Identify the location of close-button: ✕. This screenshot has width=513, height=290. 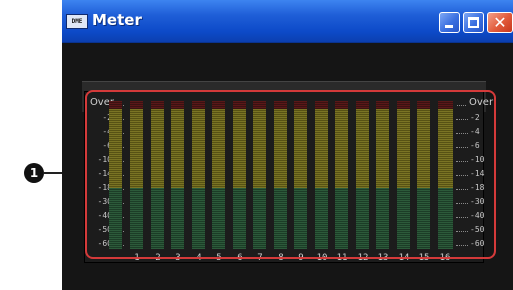
(500, 22).